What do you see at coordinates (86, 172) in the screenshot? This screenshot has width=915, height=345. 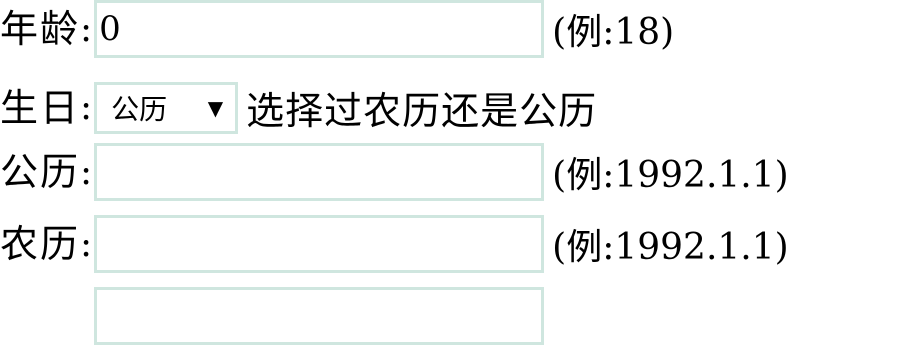 I see `solar-colon: :` at bounding box center [86, 172].